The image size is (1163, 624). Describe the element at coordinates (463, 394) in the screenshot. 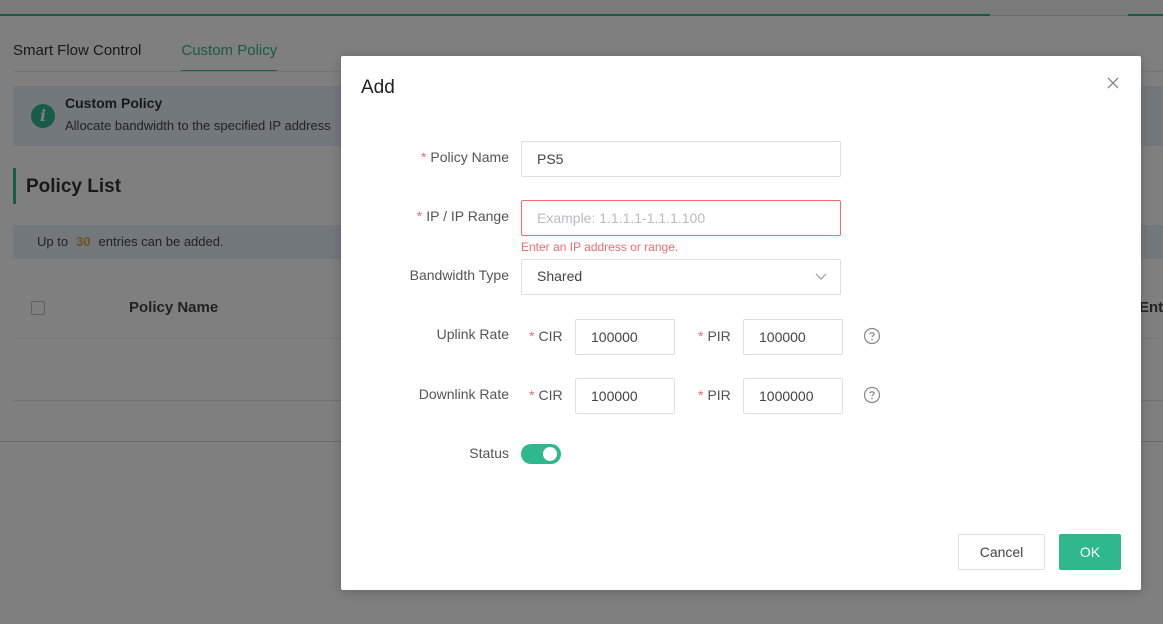

I see `downlink-rate-label: Downlink Rate` at that location.